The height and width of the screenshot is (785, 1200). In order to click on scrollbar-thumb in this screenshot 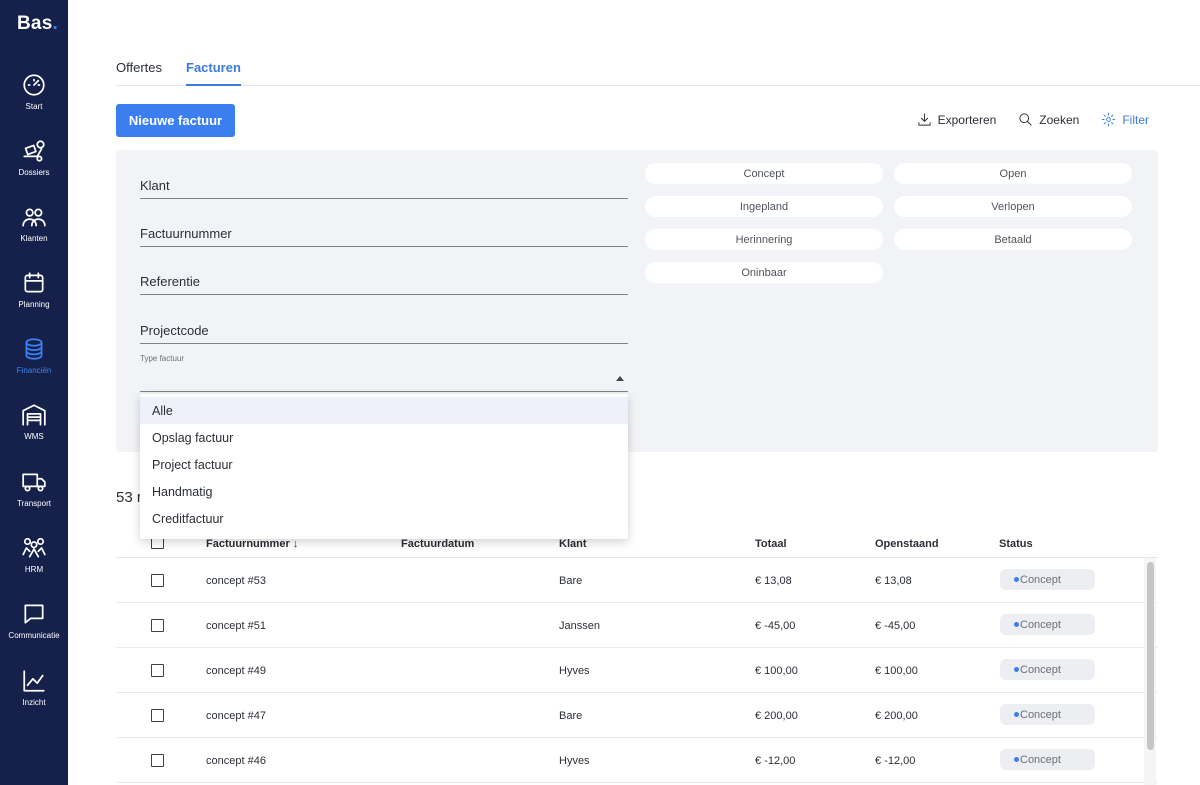, I will do `click(1150, 656)`.